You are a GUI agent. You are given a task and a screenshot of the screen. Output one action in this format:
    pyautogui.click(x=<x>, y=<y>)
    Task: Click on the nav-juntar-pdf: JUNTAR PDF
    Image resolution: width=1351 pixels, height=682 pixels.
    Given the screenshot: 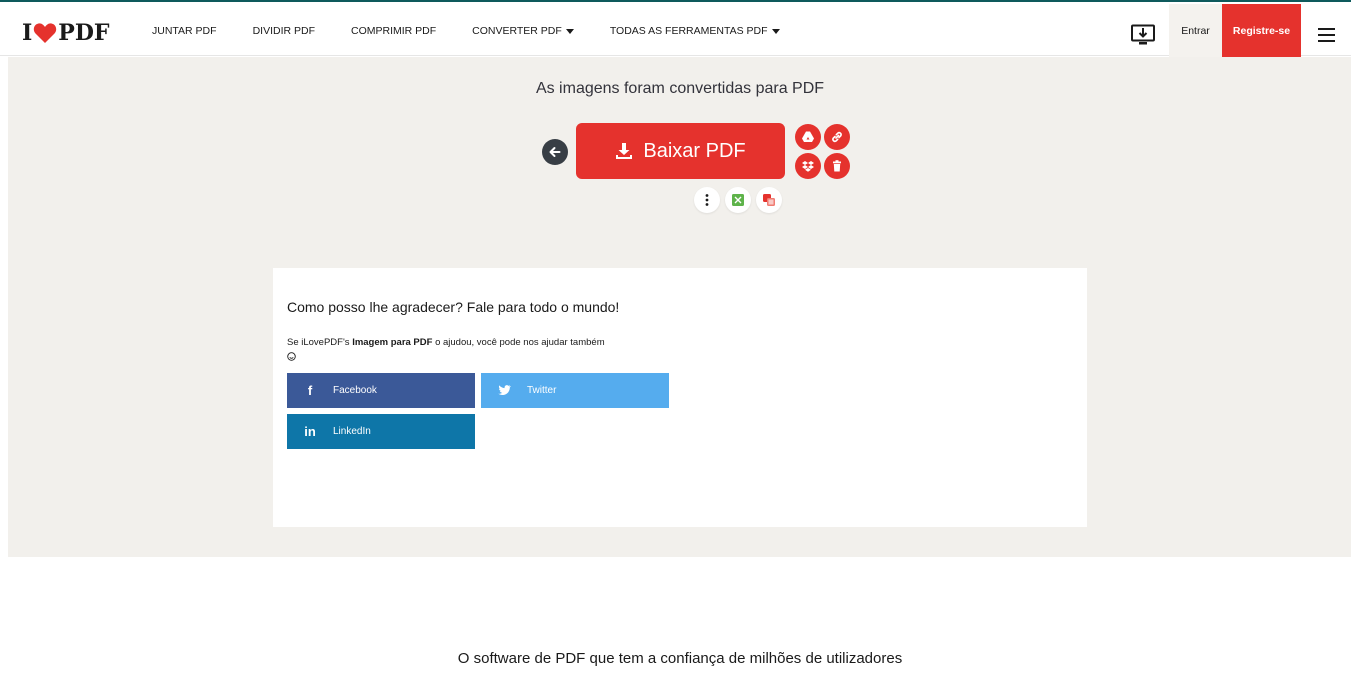 What is the action you would take?
    pyautogui.click(x=184, y=31)
    